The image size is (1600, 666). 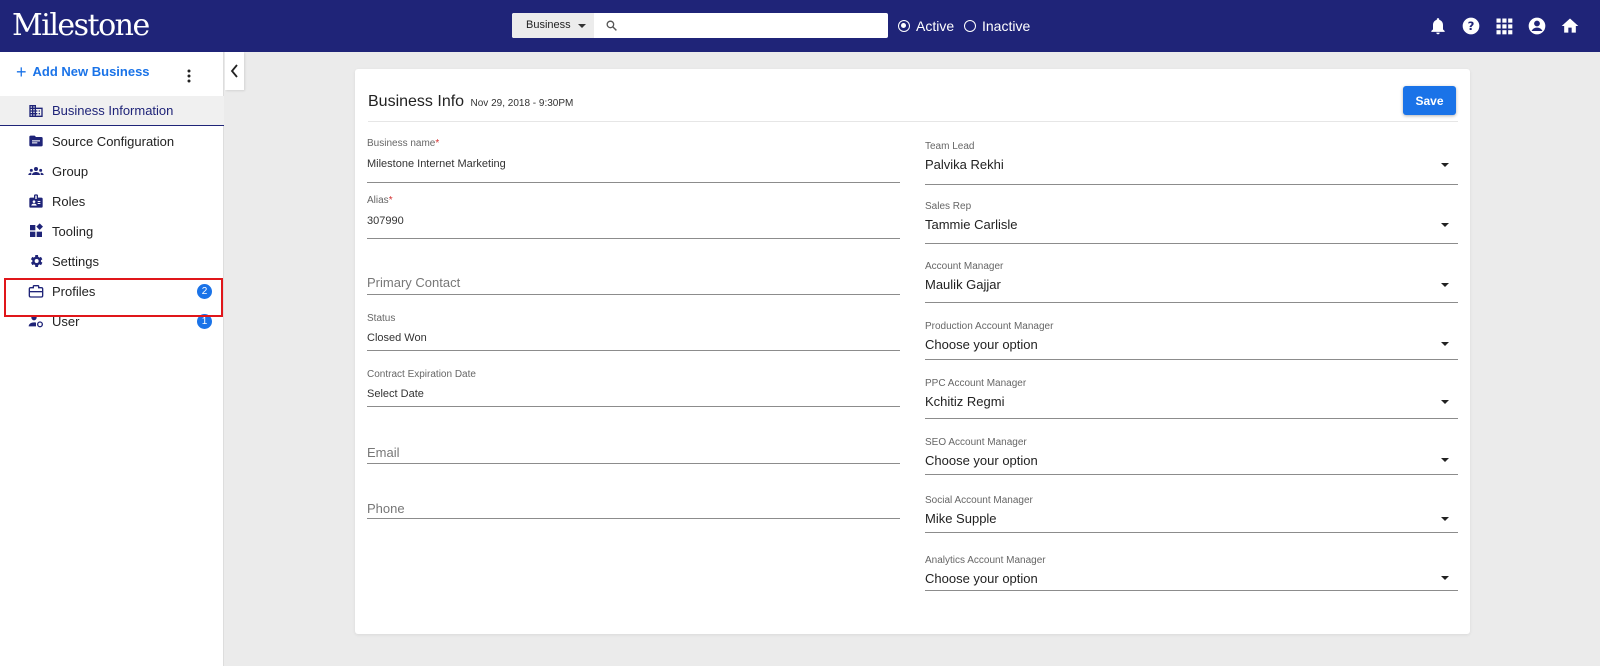 What do you see at coordinates (385, 221) in the screenshot?
I see `alias-value: 307990` at bounding box center [385, 221].